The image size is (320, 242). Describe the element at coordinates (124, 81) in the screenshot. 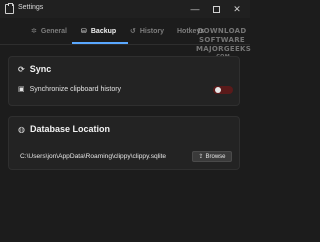

I see `sync-card: ⟳ Sync ▣ Synchronize clipboard history` at that location.